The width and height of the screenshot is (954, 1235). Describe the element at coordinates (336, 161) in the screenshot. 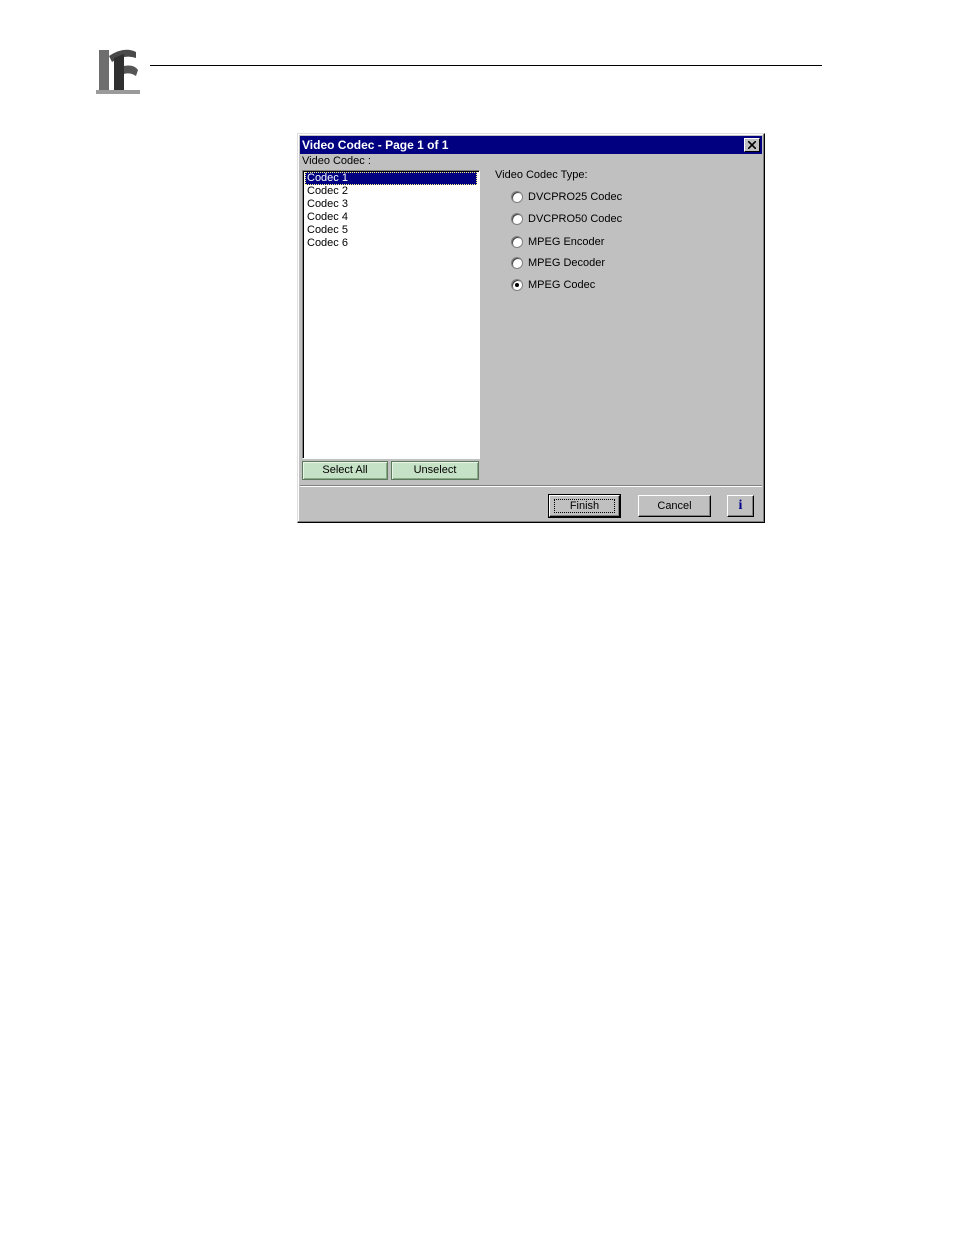

I see `video-codec-list-label: Video Codec :` at that location.